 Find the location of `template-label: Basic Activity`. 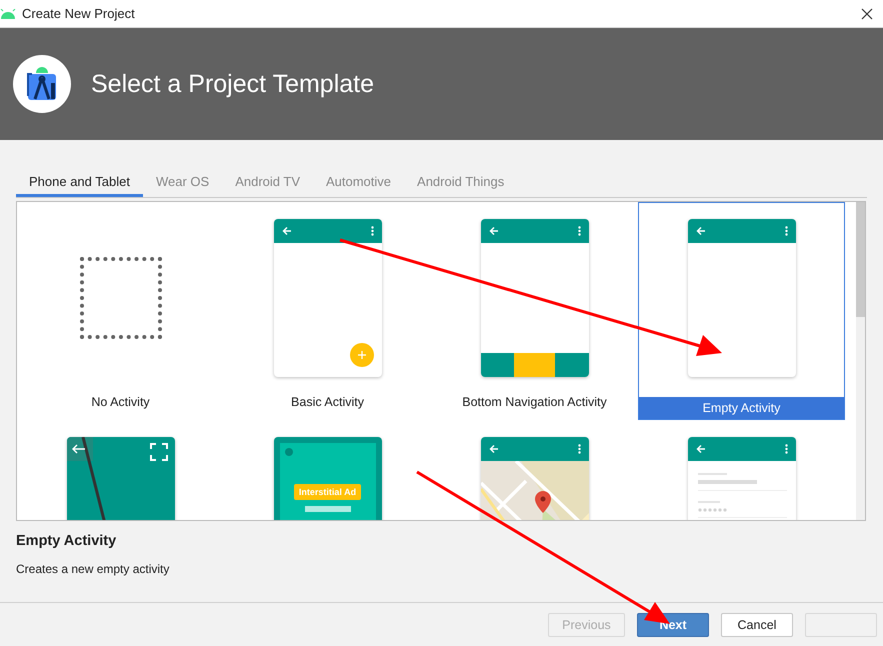

template-label: Basic Activity is located at coordinates (327, 402).